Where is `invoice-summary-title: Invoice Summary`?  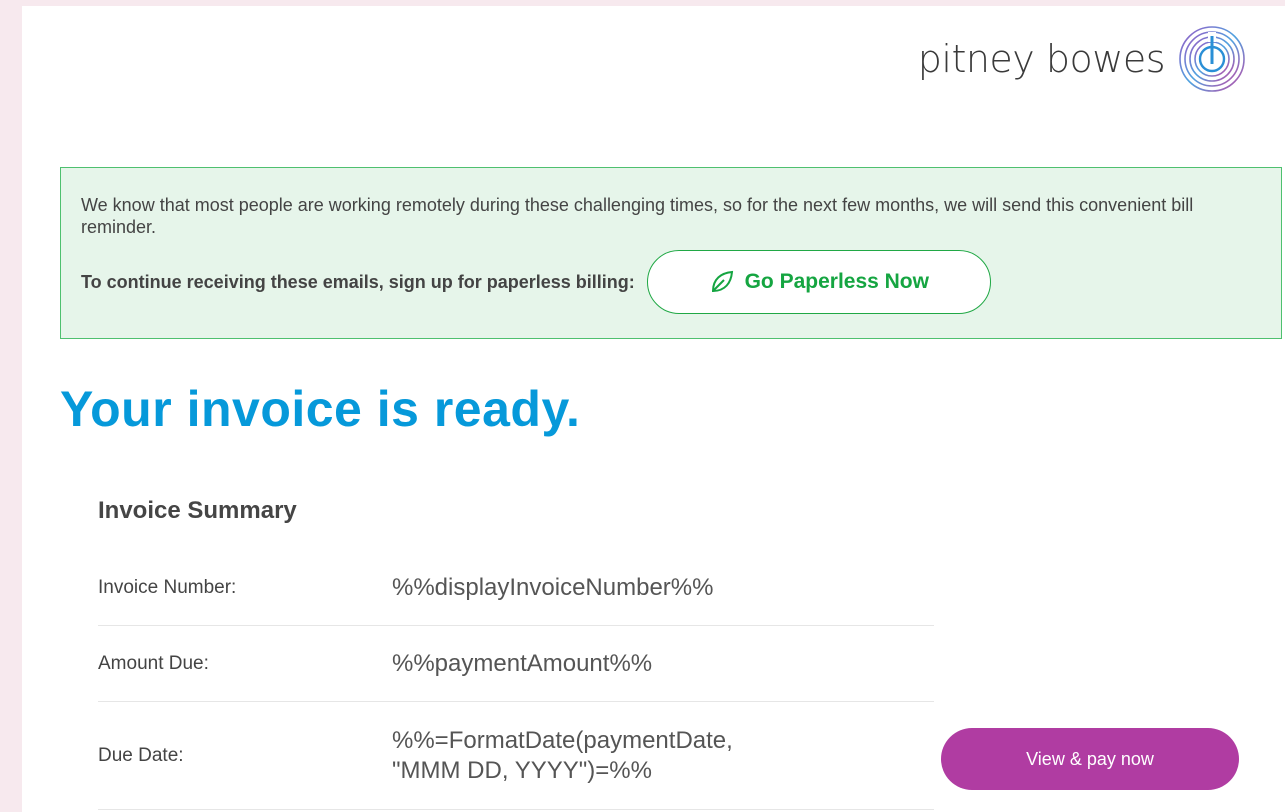 invoice-summary-title: Invoice Summary is located at coordinates (197, 510).